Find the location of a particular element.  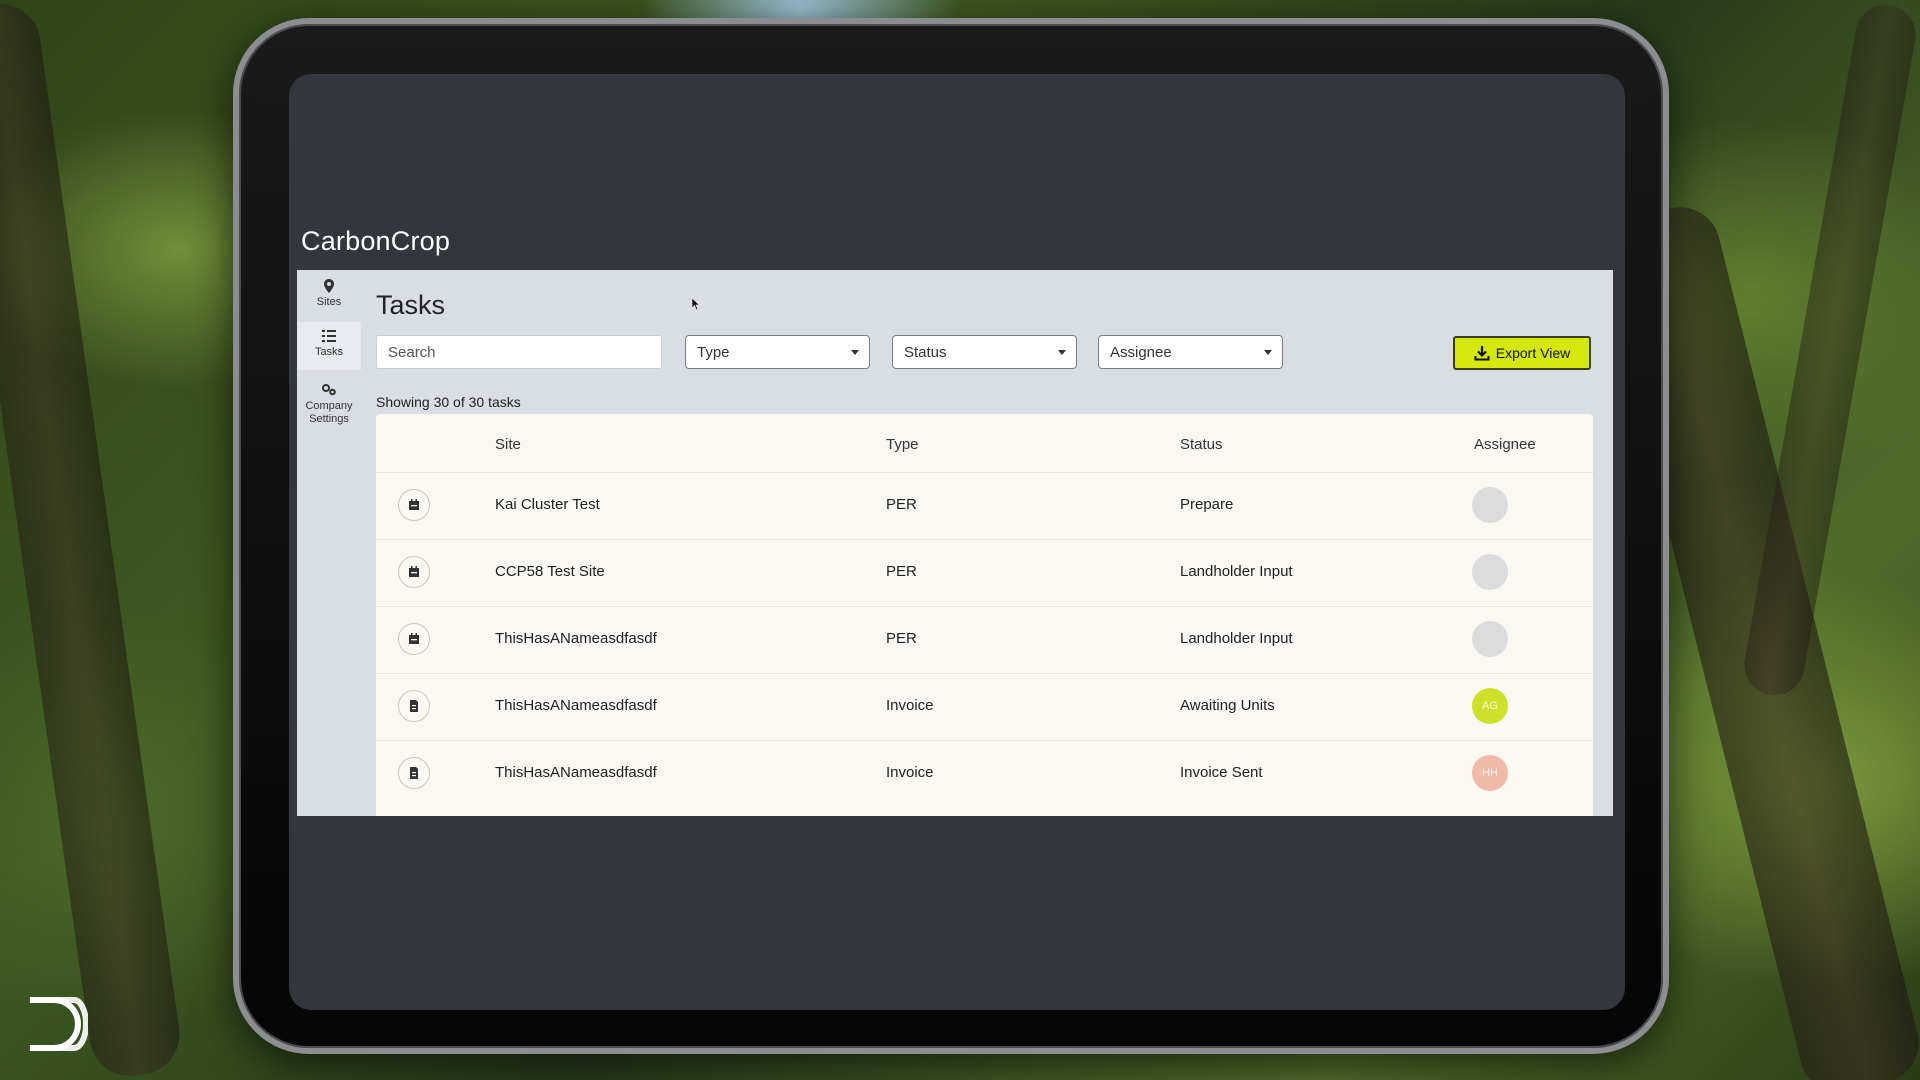

avatar-initials: HH is located at coordinates (1490, 773).